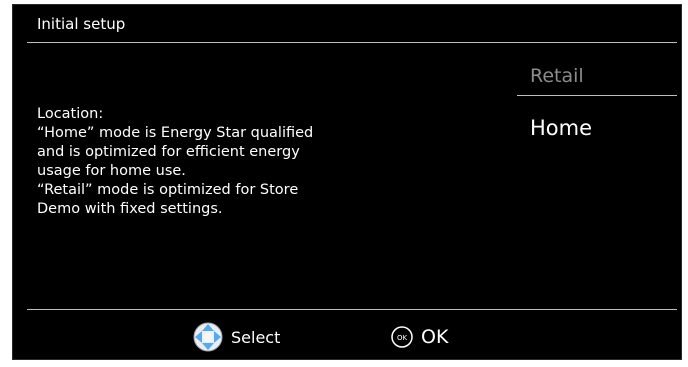  Describe the element at coordinates (419, 337) in the screenshot. I see `footer-ok-hint: OK OK` at that location.